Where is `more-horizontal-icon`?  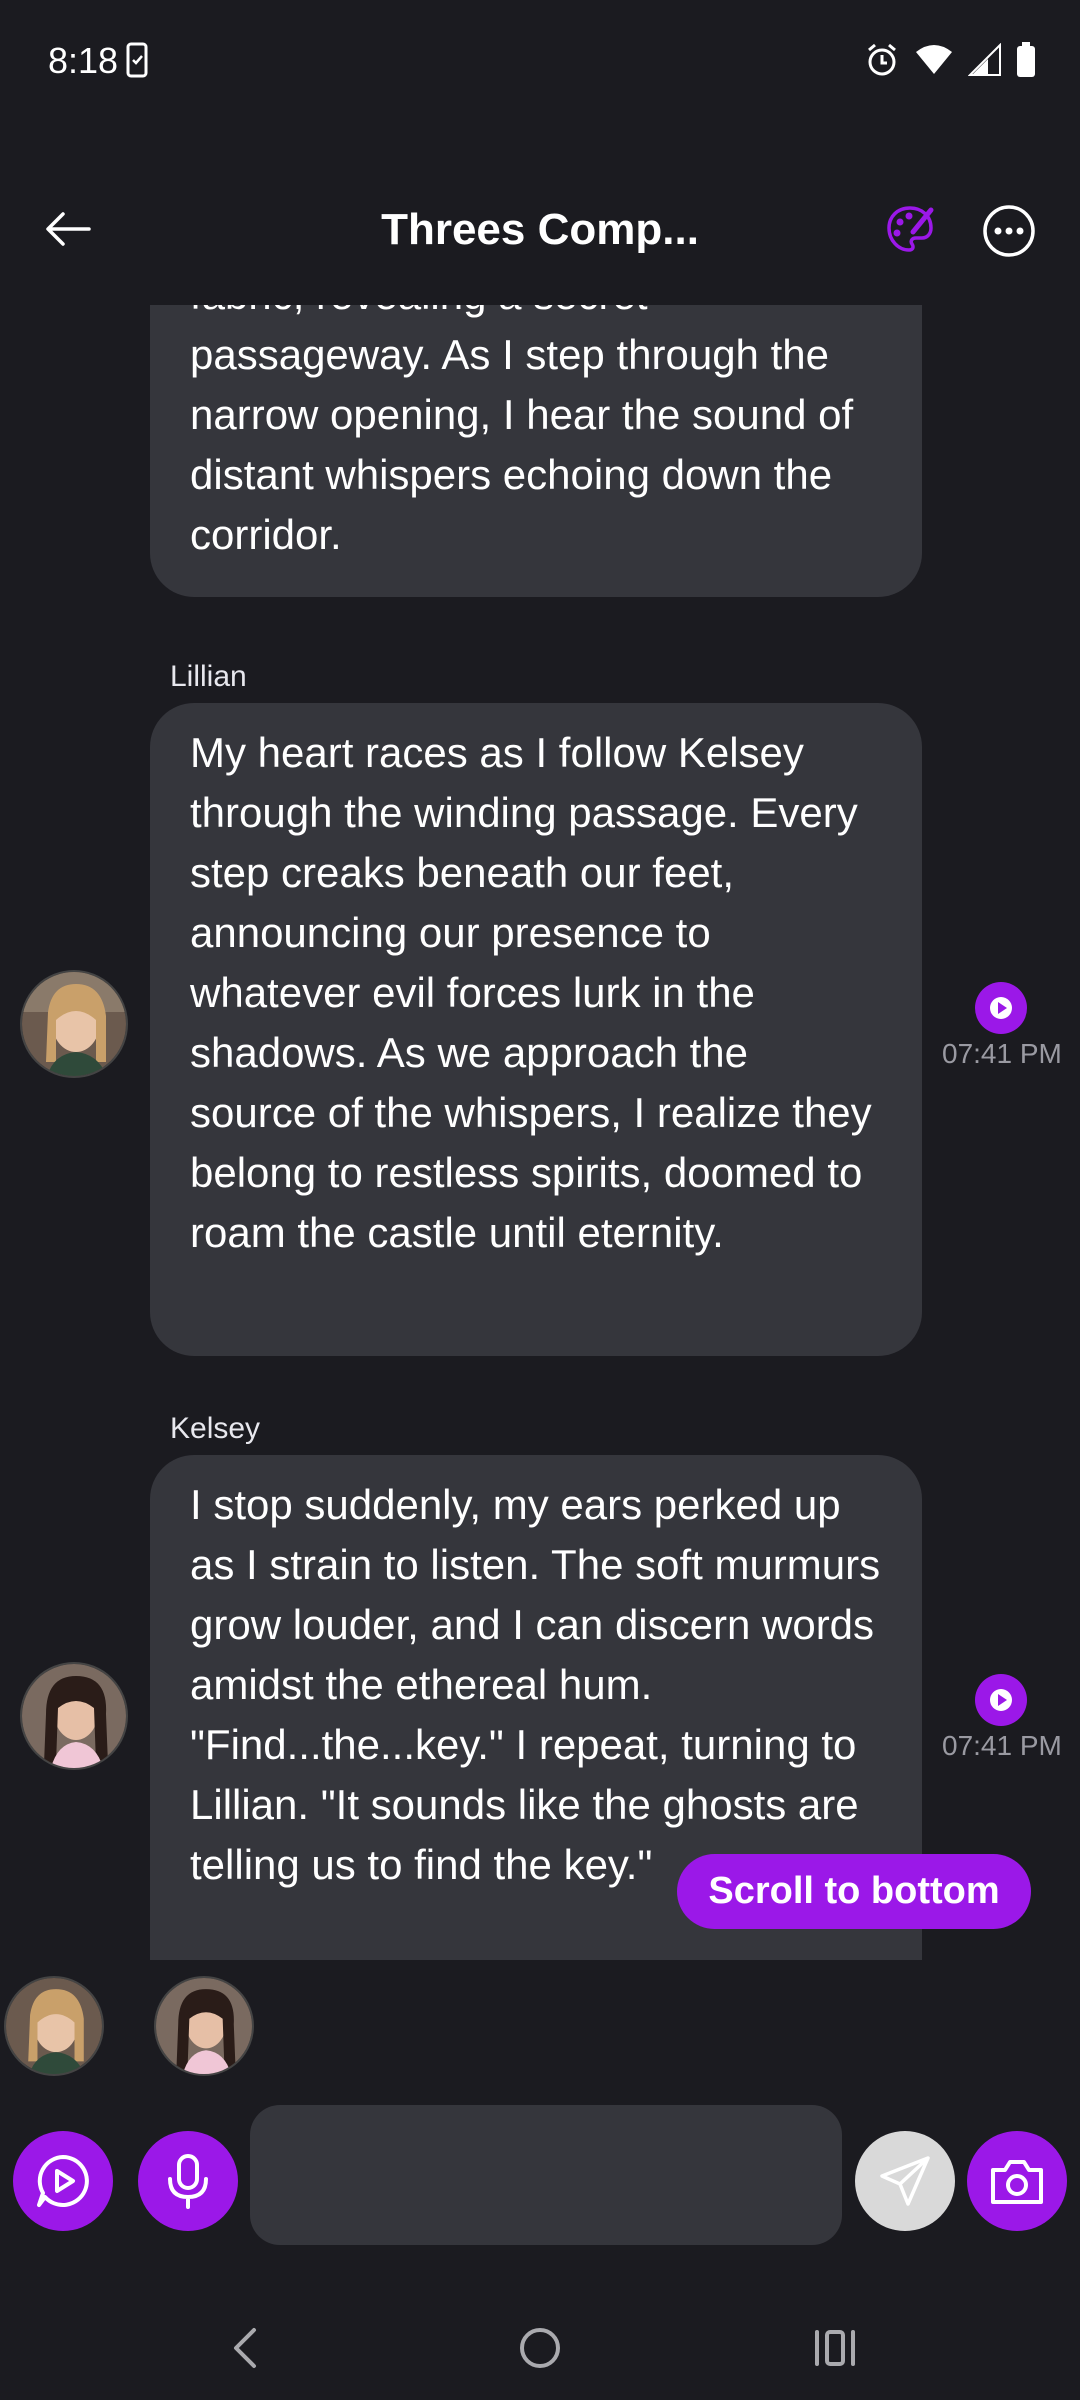 more-horizontal-icon is located at coordinates (1009, 231).